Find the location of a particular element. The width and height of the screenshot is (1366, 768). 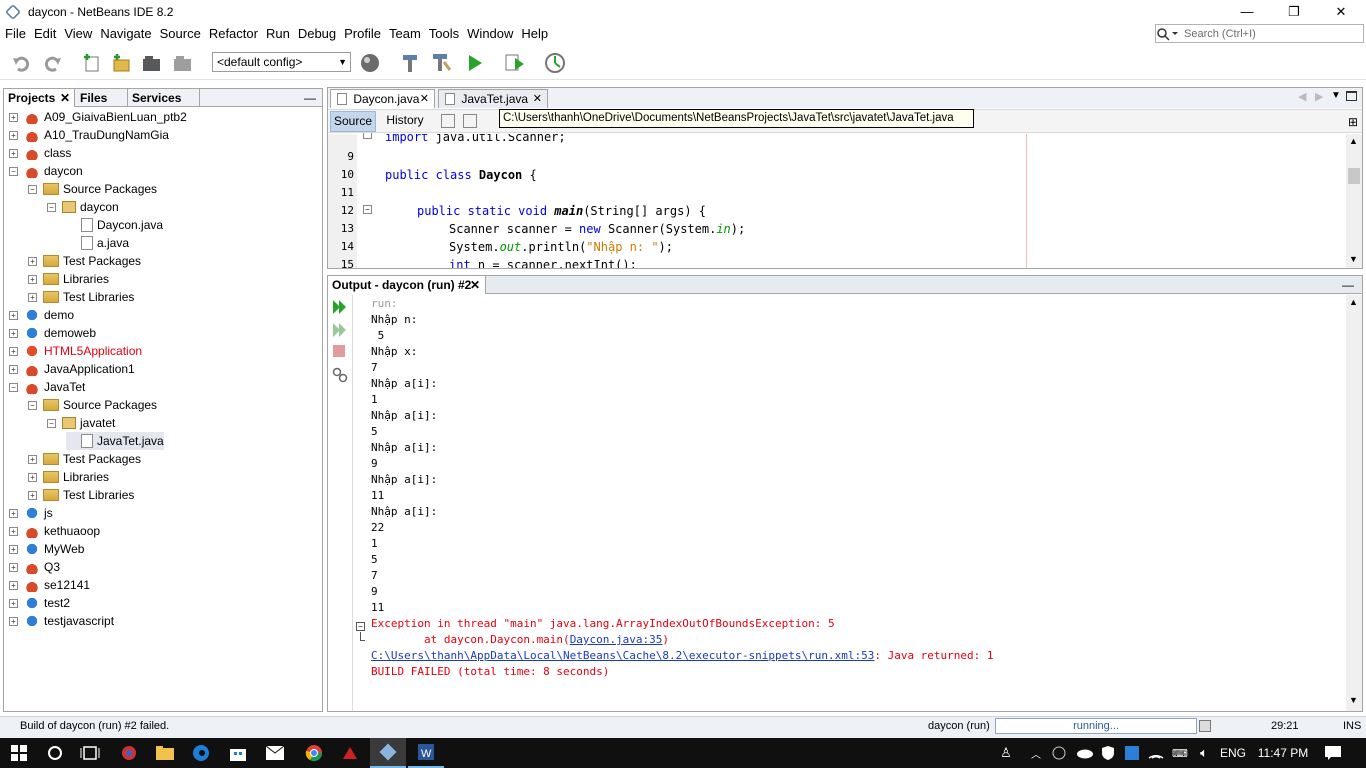

chrome-icon is located at coordinates (314, 753).